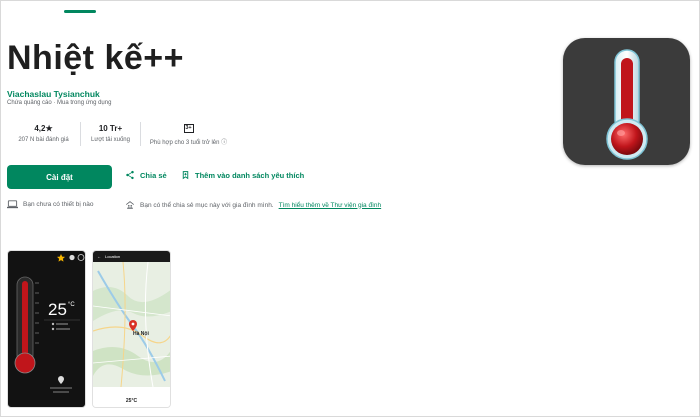  I want to click on rating-value: 4,2★, so click(43, 128).